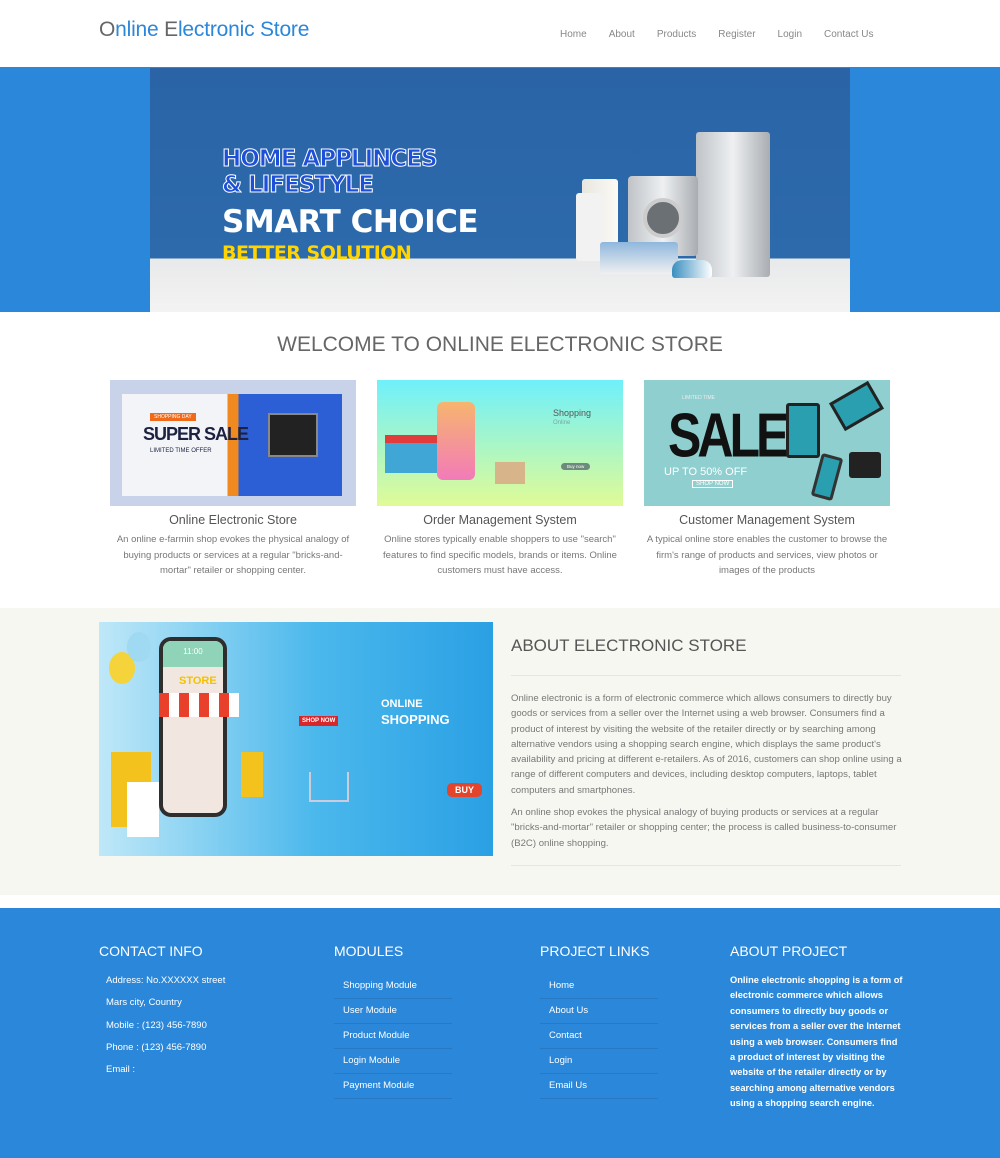  I want to click on footer-link-email: Email Us, so click(599, 1086).